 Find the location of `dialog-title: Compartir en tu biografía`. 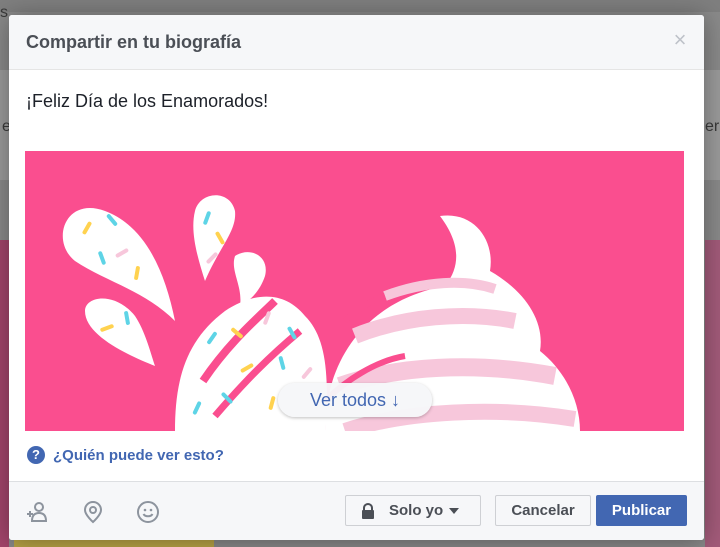

dialog-title: Compartir en tu biografía is located at coordinates (134, 42).